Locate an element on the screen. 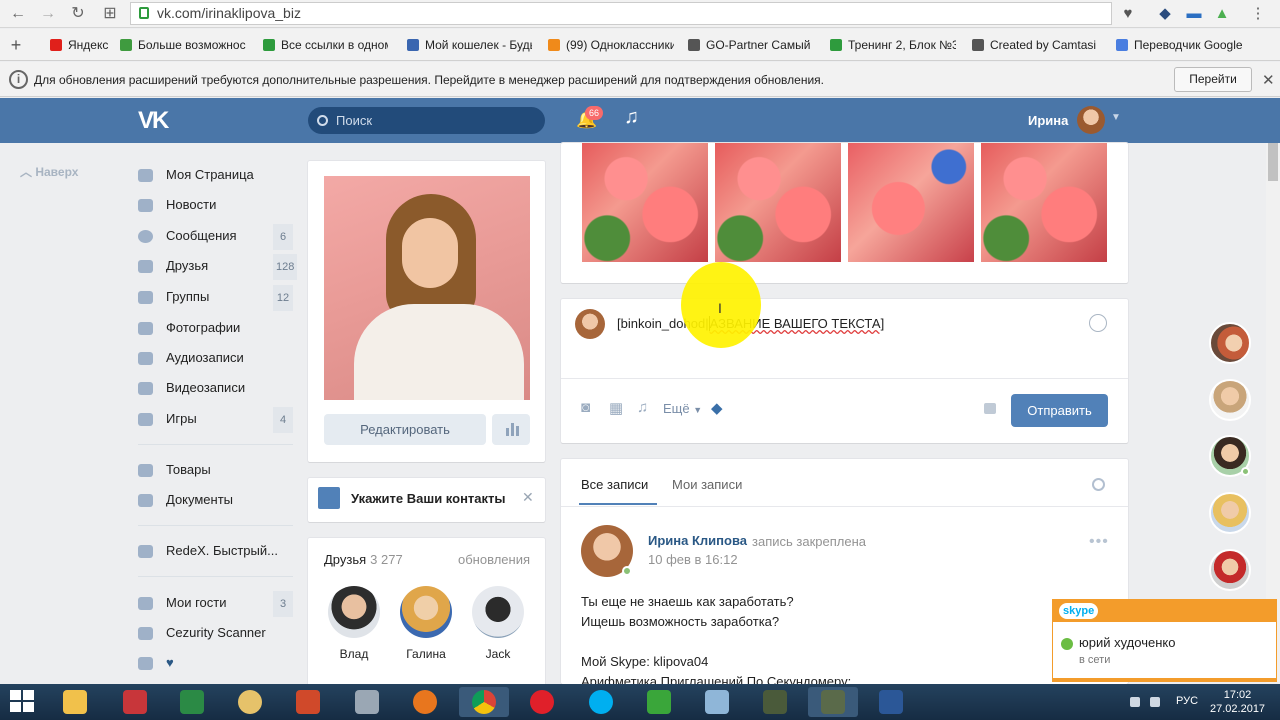 This screenshot has height=720, width=1280. sidebar-item-cezurity: Cezurity Scanner is located at coordinates (218, 635).